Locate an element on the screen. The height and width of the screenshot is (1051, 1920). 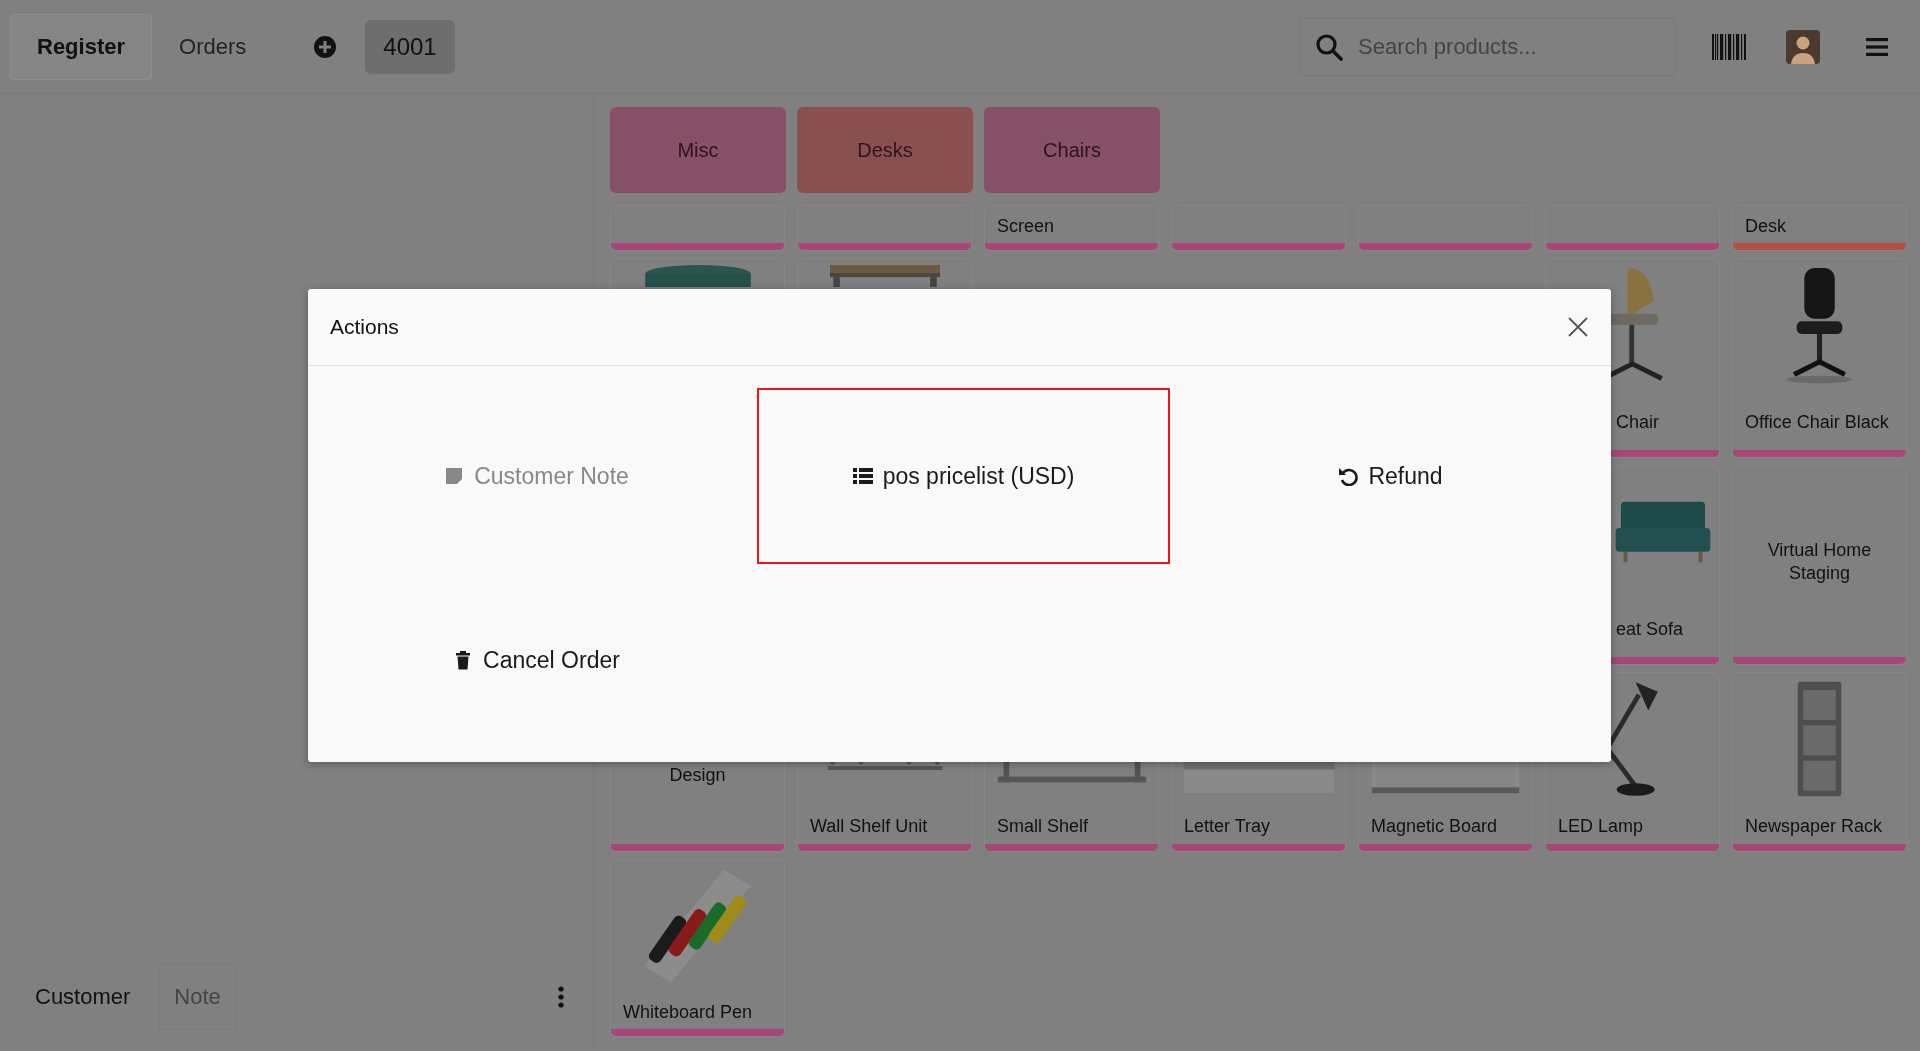
category-button: Chairs is located at coordinates (1072, 150).